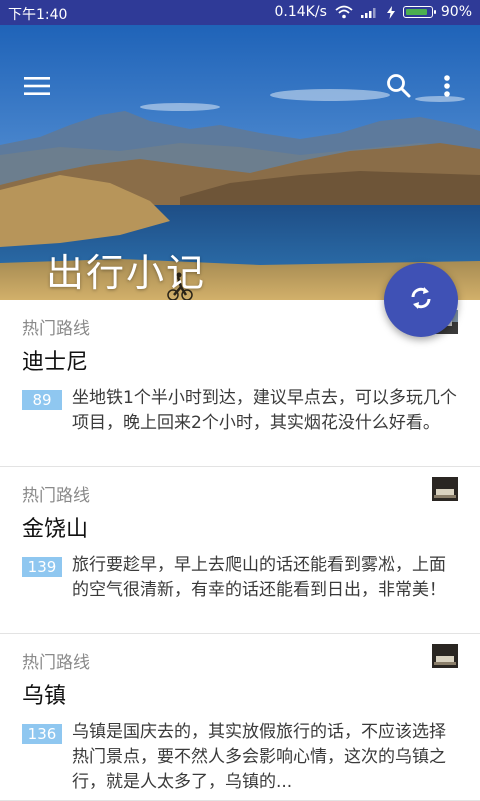 This screenshot has width=480, height=801. Describe the element at coordinates (42, 400) in the screenshot. I see `card-count-badge: 89` at that location.